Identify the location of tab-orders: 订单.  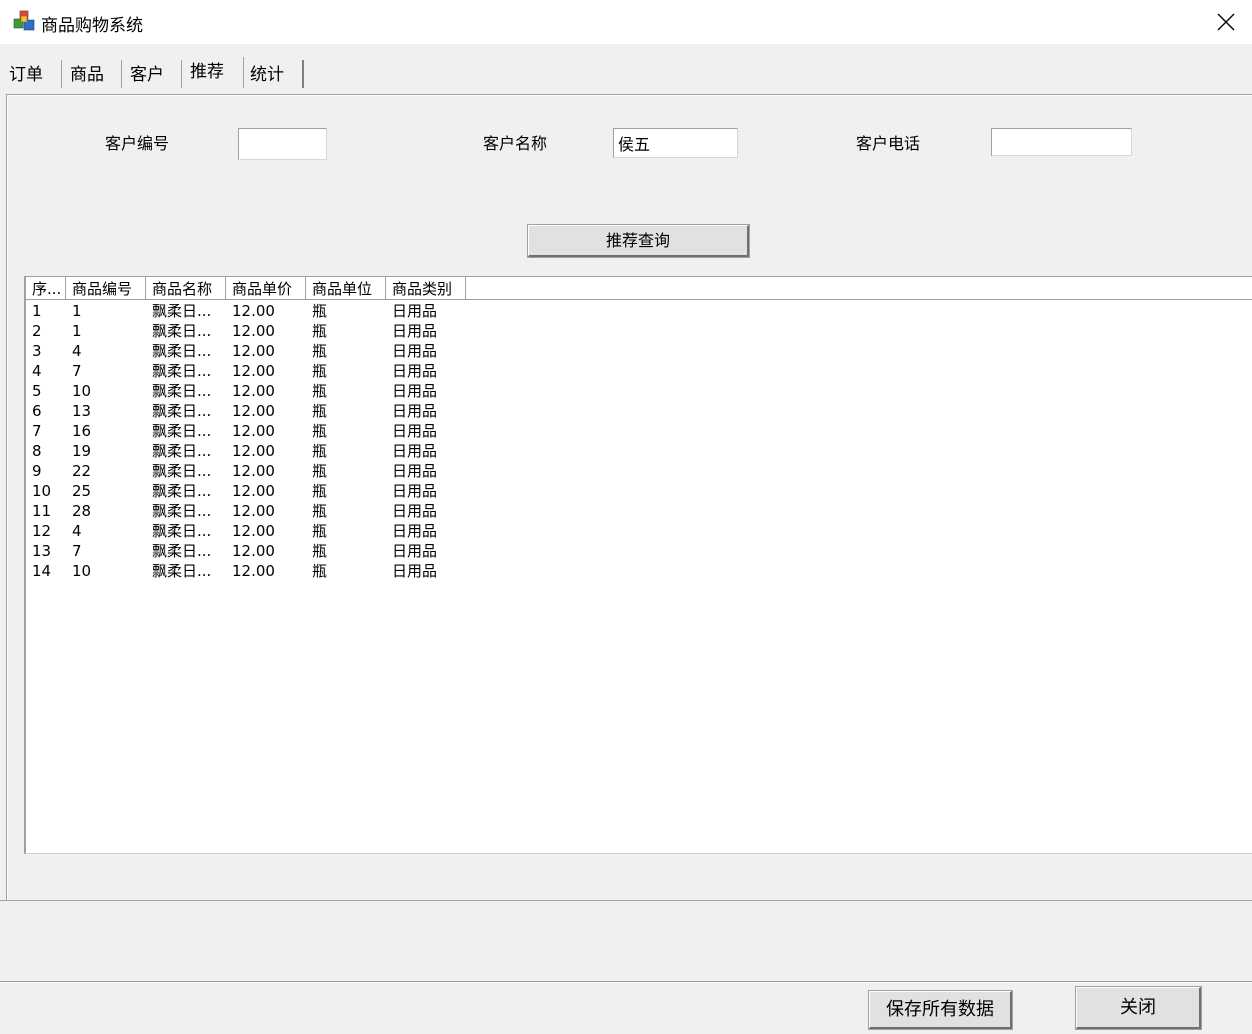
(31, 74).